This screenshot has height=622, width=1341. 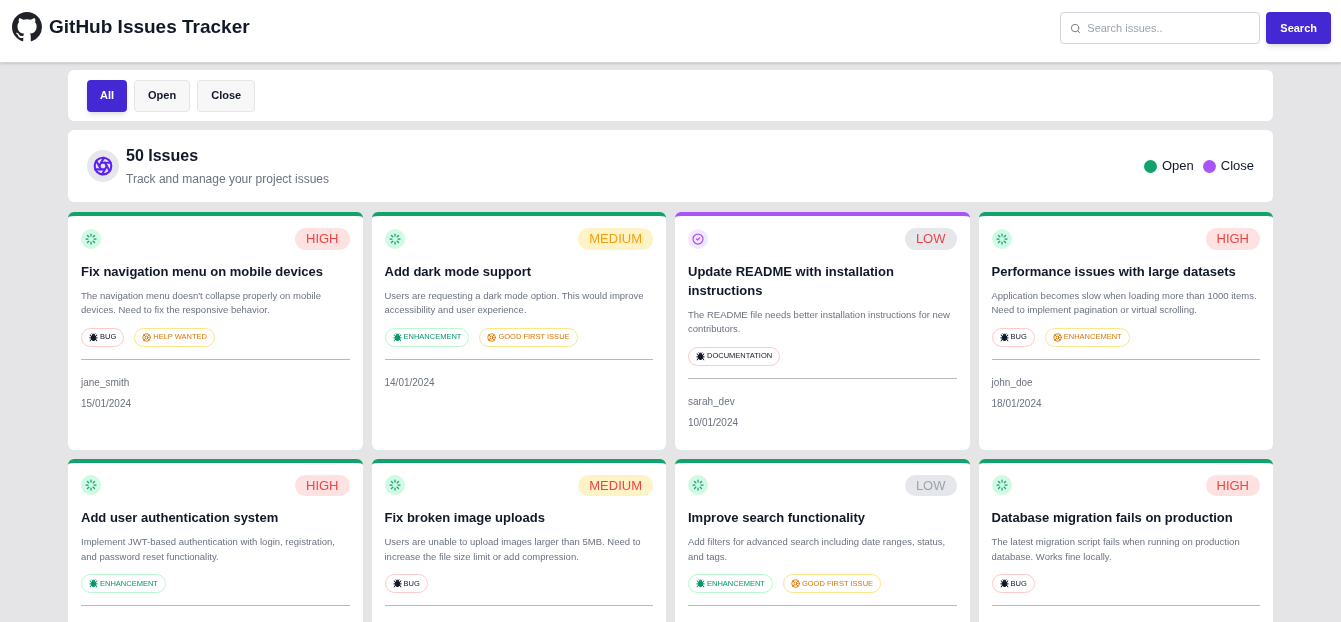 I want to click on issues-count: 50 Issues, so click(x=163, y=156).